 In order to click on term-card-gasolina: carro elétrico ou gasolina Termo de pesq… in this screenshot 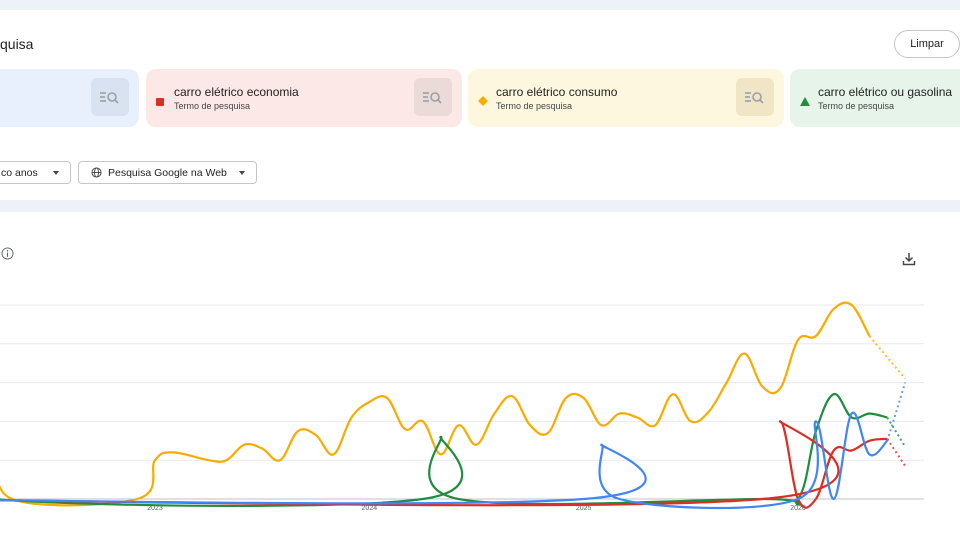, I will do `click(875, 98)`.